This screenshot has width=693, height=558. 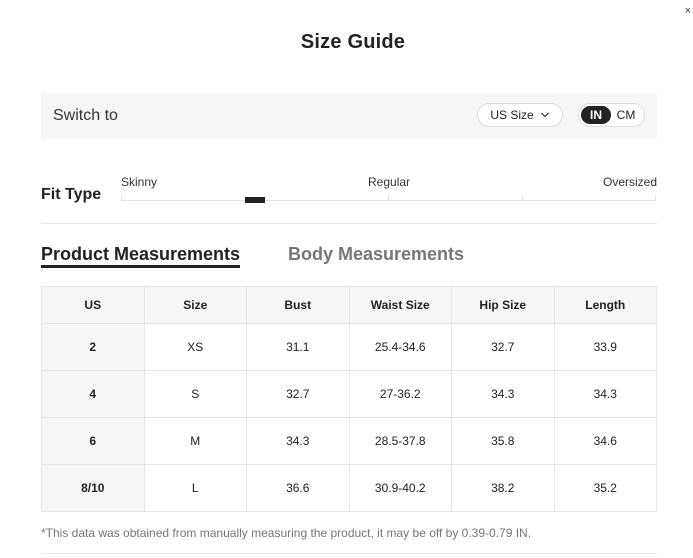 I want to click on table-row: 6 M 34.3 28.5-37.8 35.8 34.6, so click(x=349, y=441).